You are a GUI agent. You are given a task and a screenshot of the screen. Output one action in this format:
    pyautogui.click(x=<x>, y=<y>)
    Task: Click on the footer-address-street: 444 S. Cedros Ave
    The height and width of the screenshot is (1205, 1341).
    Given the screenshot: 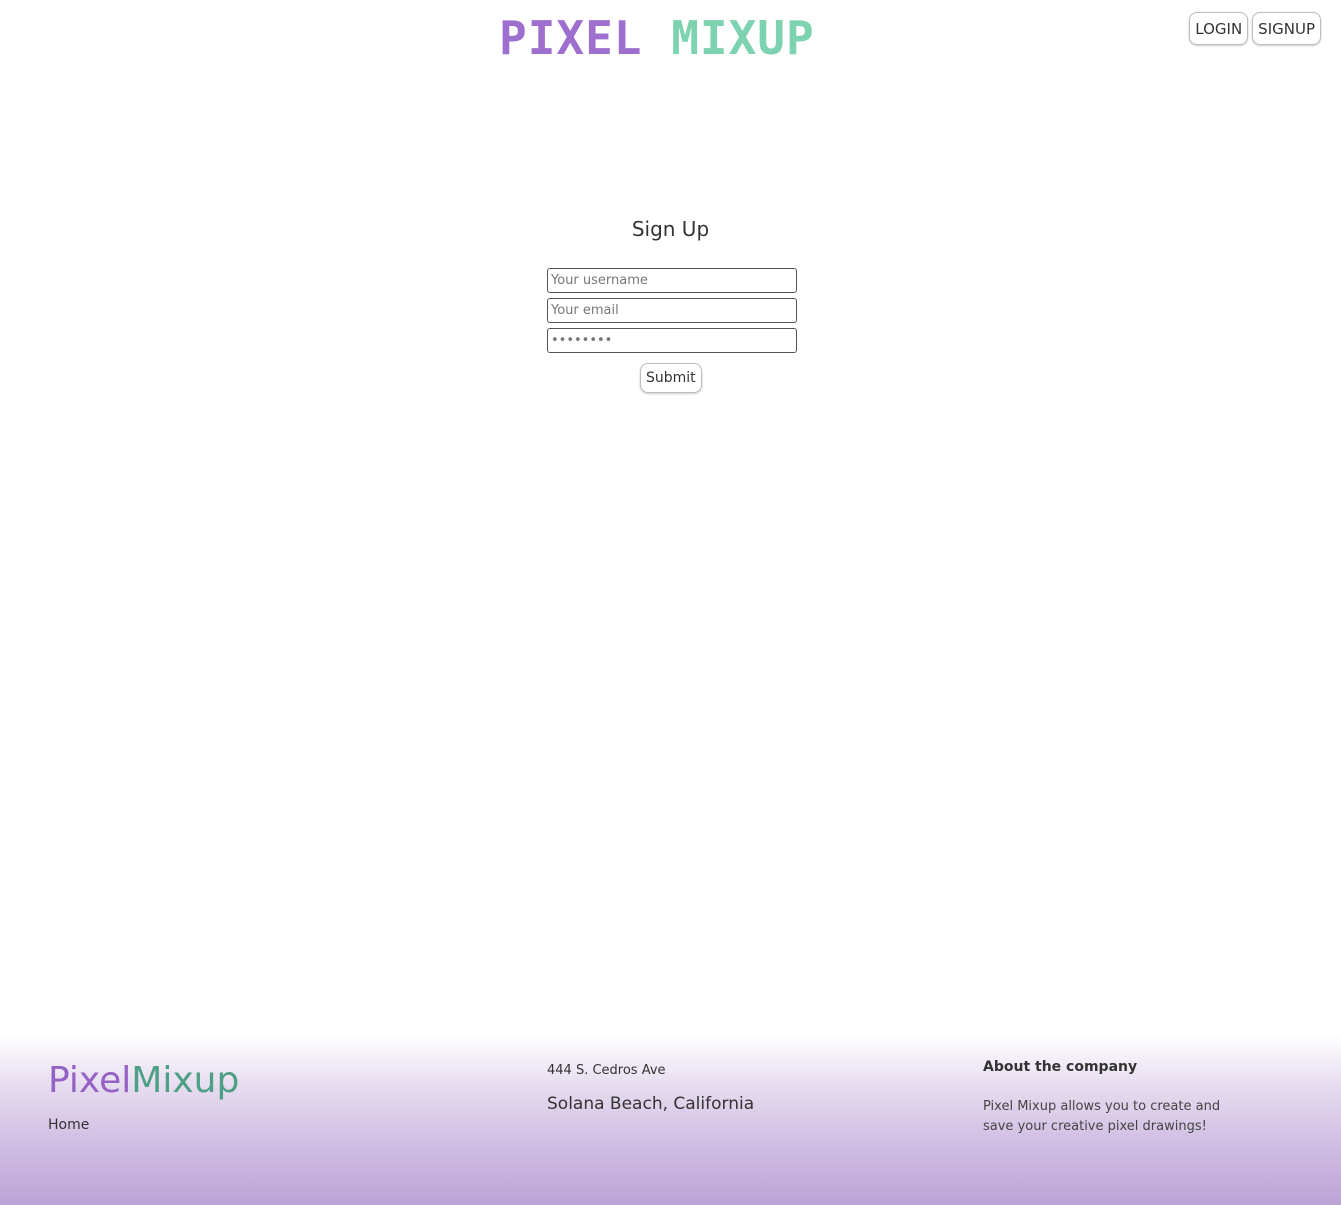 What is the action you would take?
    pyautogui.click(x=606, y=1070)
    